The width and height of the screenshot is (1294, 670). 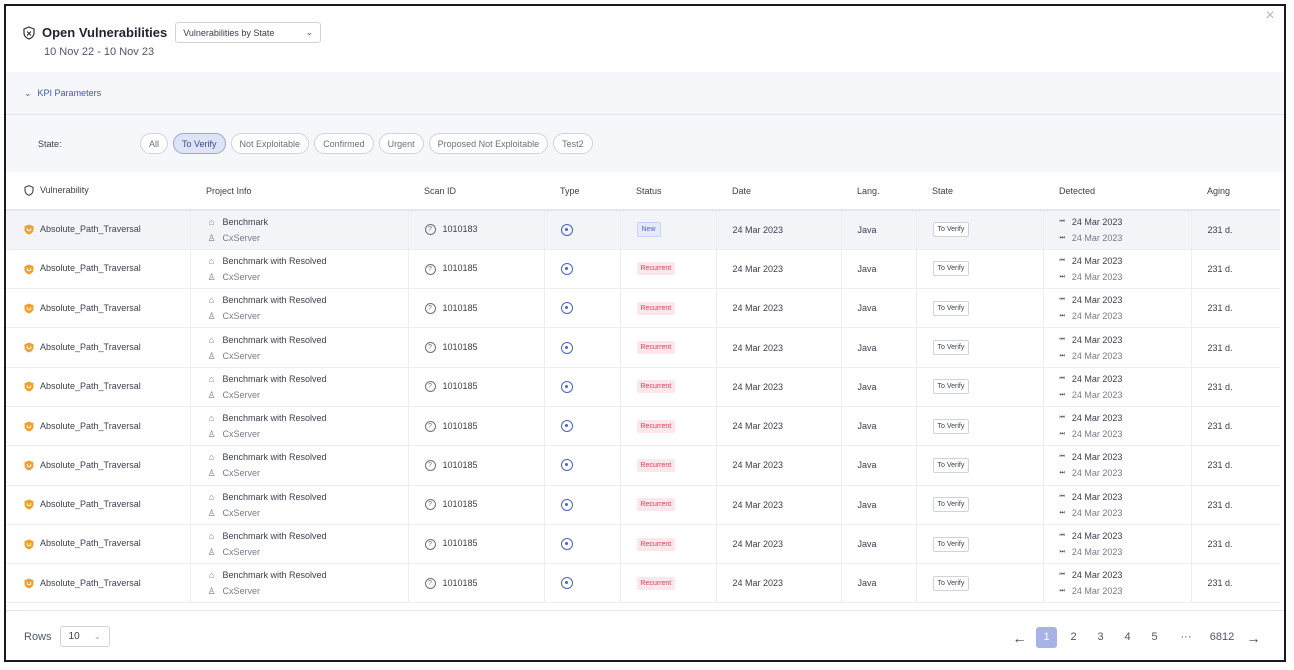 What do you see at coordinates (50, 143) in the screenshot?
I see `state-filter-label: State:` at bounding box center [50, 143].